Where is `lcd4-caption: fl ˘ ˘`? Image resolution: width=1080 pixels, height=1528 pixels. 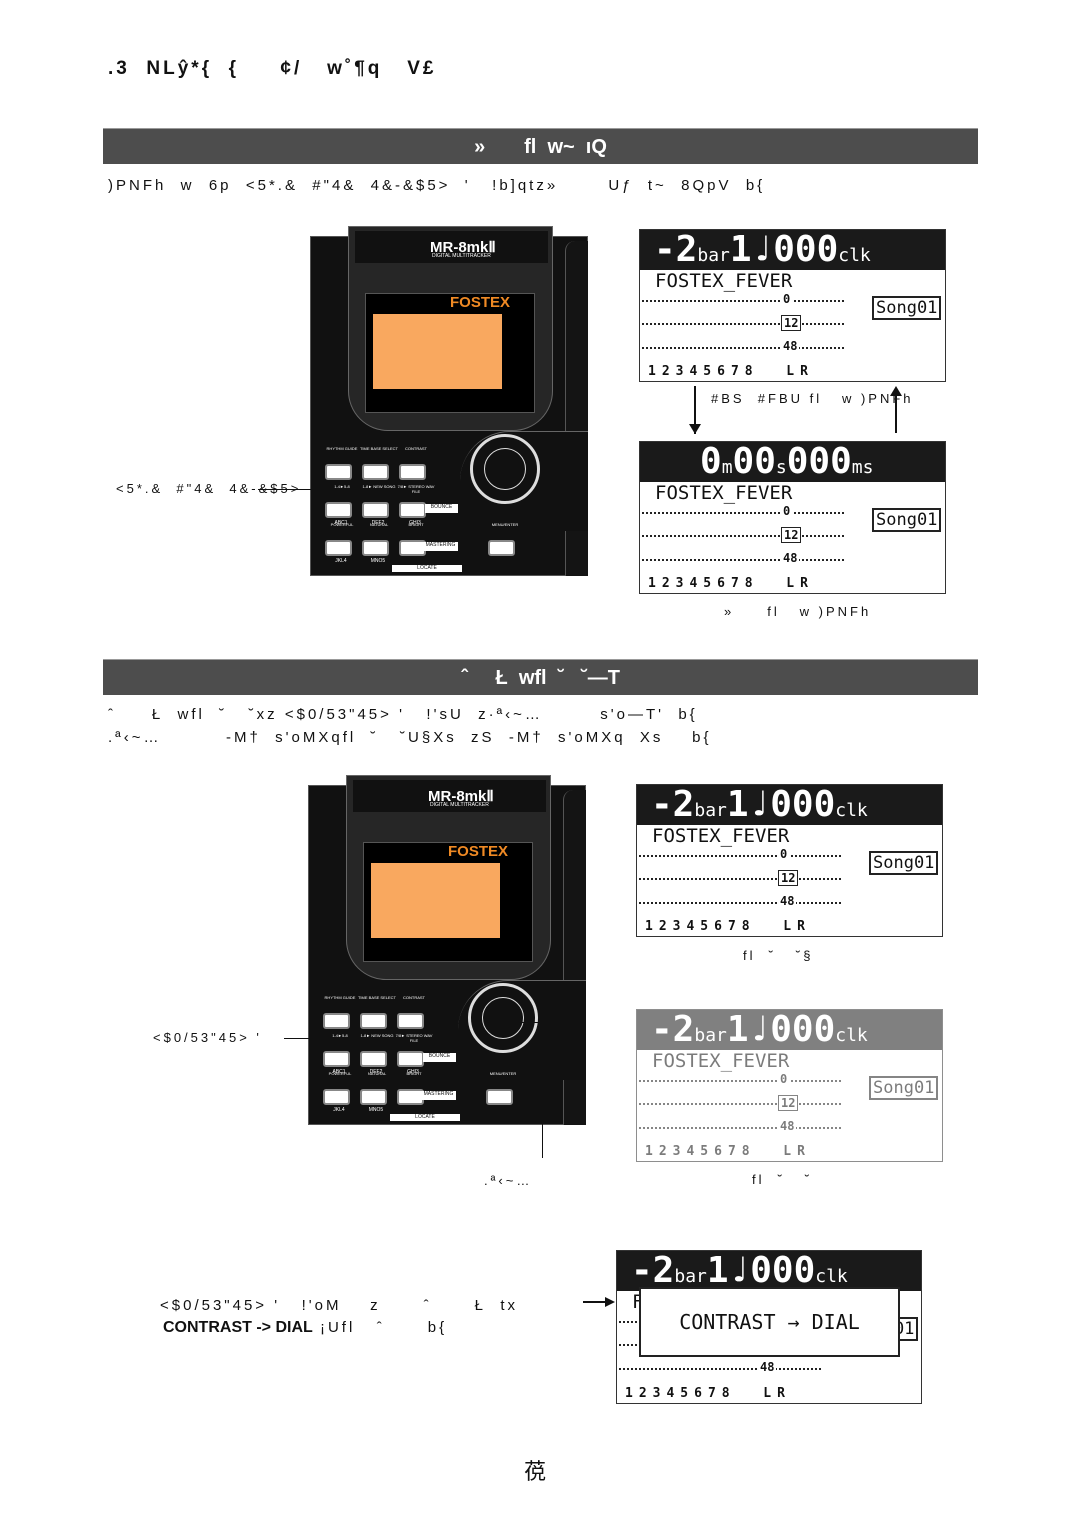 lcd4-caption: fl ˘ ˘ is located at coordinates (782, 1179).